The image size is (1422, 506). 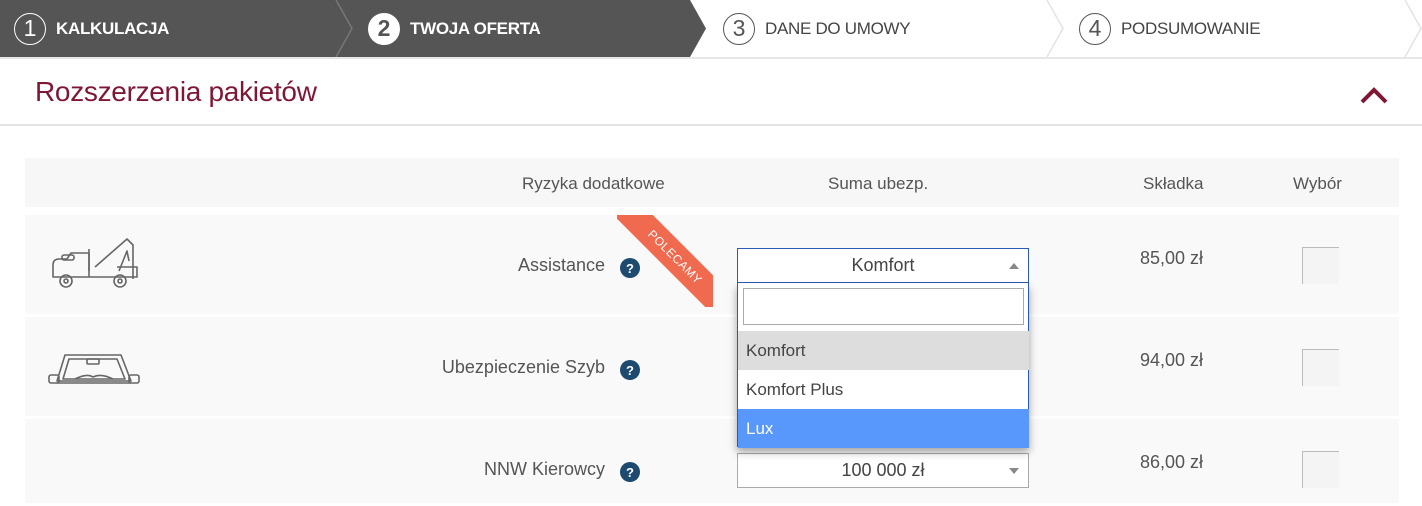 I want to click on select-value: Komfort, so click(x=883, y=265).